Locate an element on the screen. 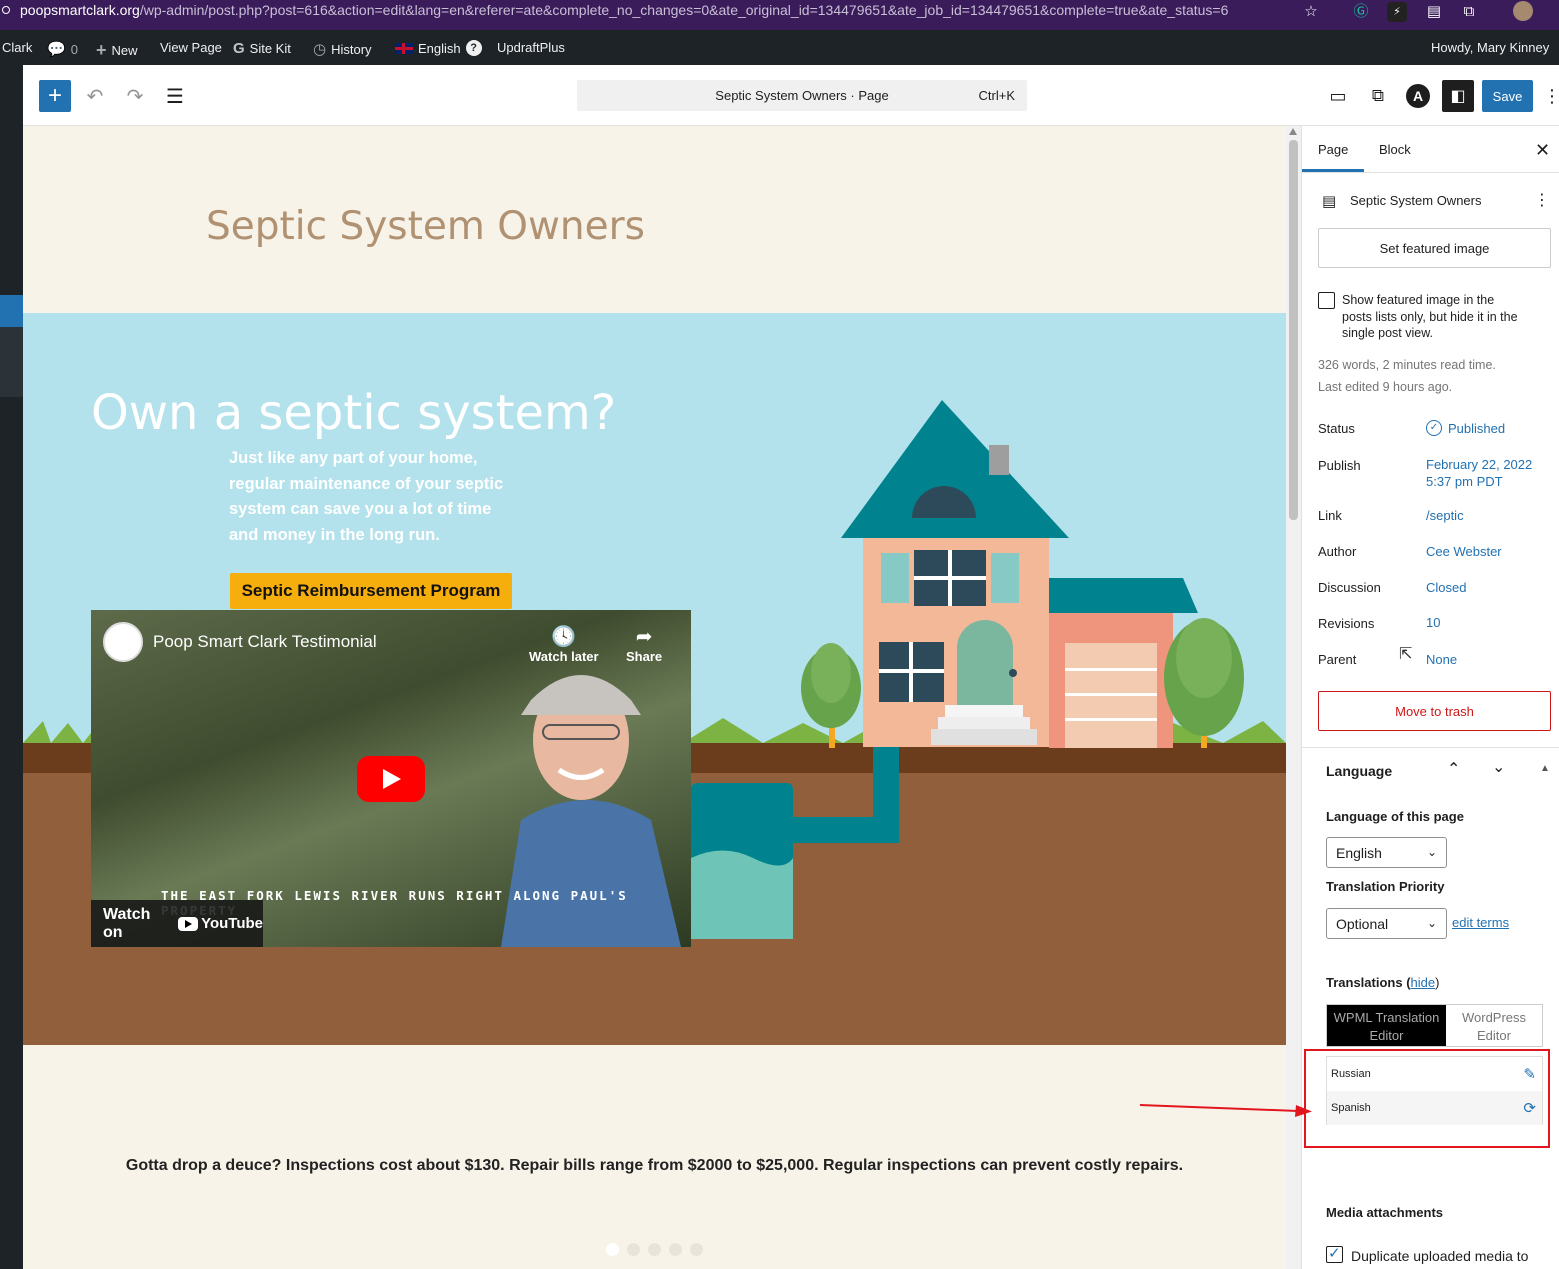 This screenshot has width=1559, height=1269. edit-terms-link: edit terms is located at coordinates (1480, 922).